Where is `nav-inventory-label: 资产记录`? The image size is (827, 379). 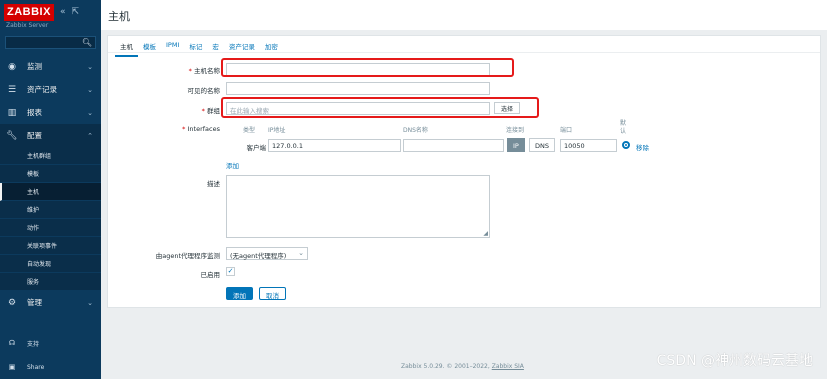
nav-inventory-label: 资产记录 is located at coordinates (42, 89).